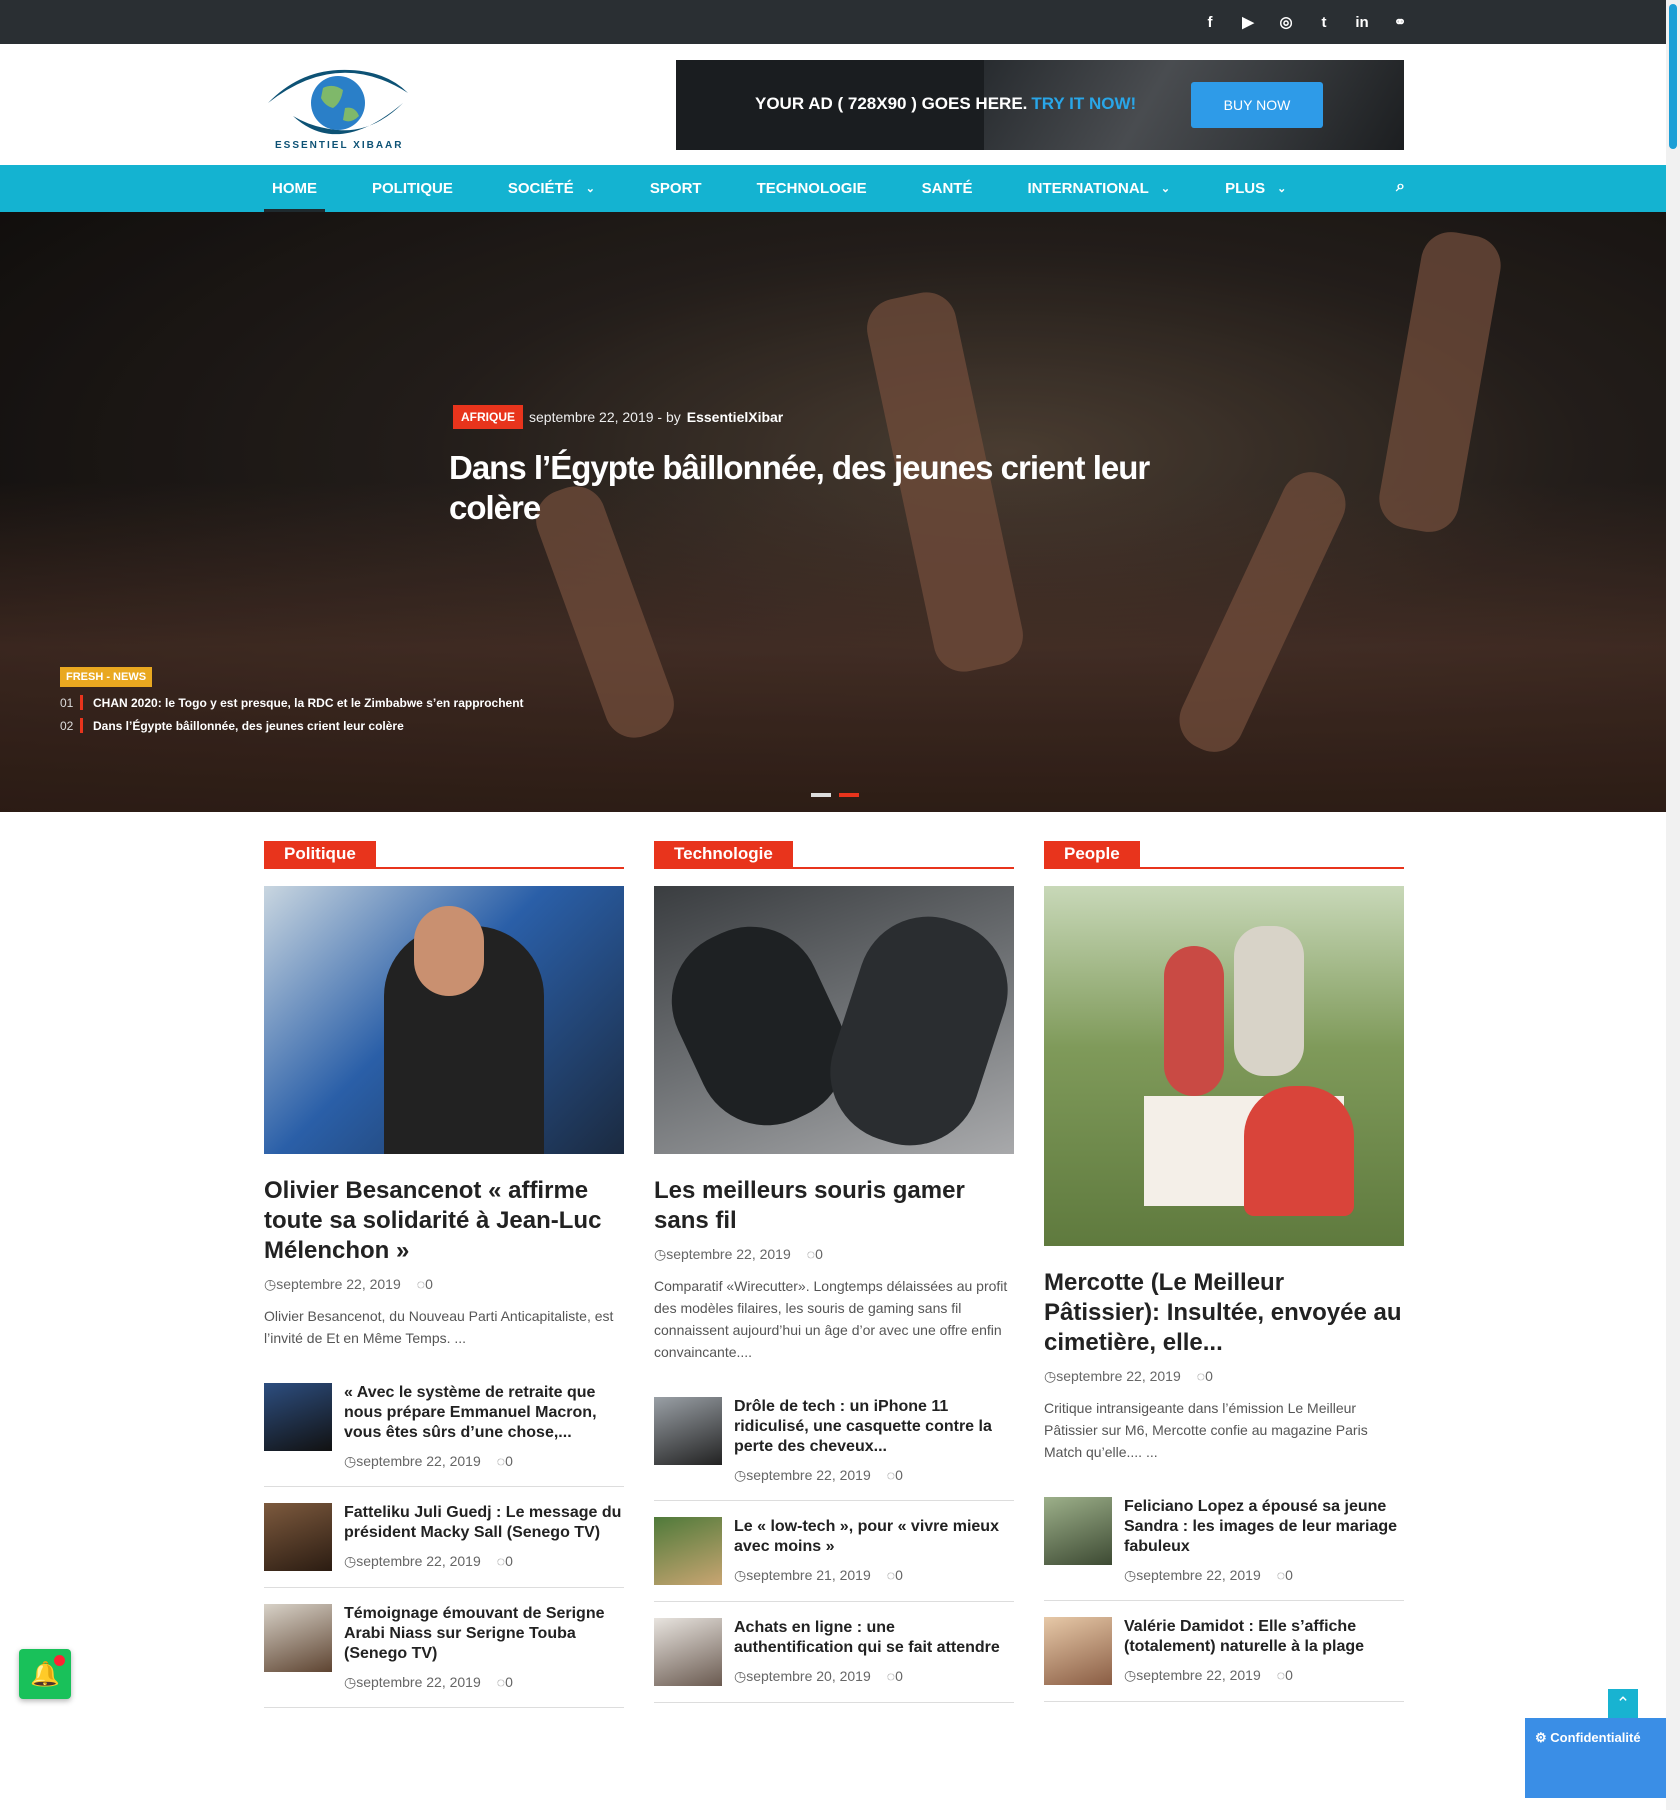  Describe the element at coordinates (821, 795) in the screenshot. I see `slider-dot` at that location.